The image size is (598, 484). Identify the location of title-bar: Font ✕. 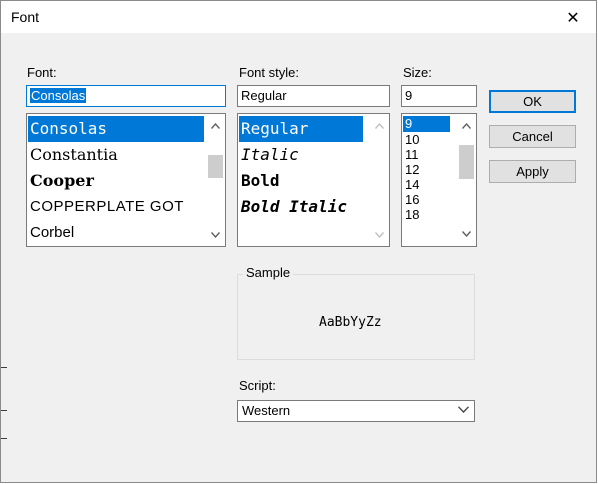
(298, 17).